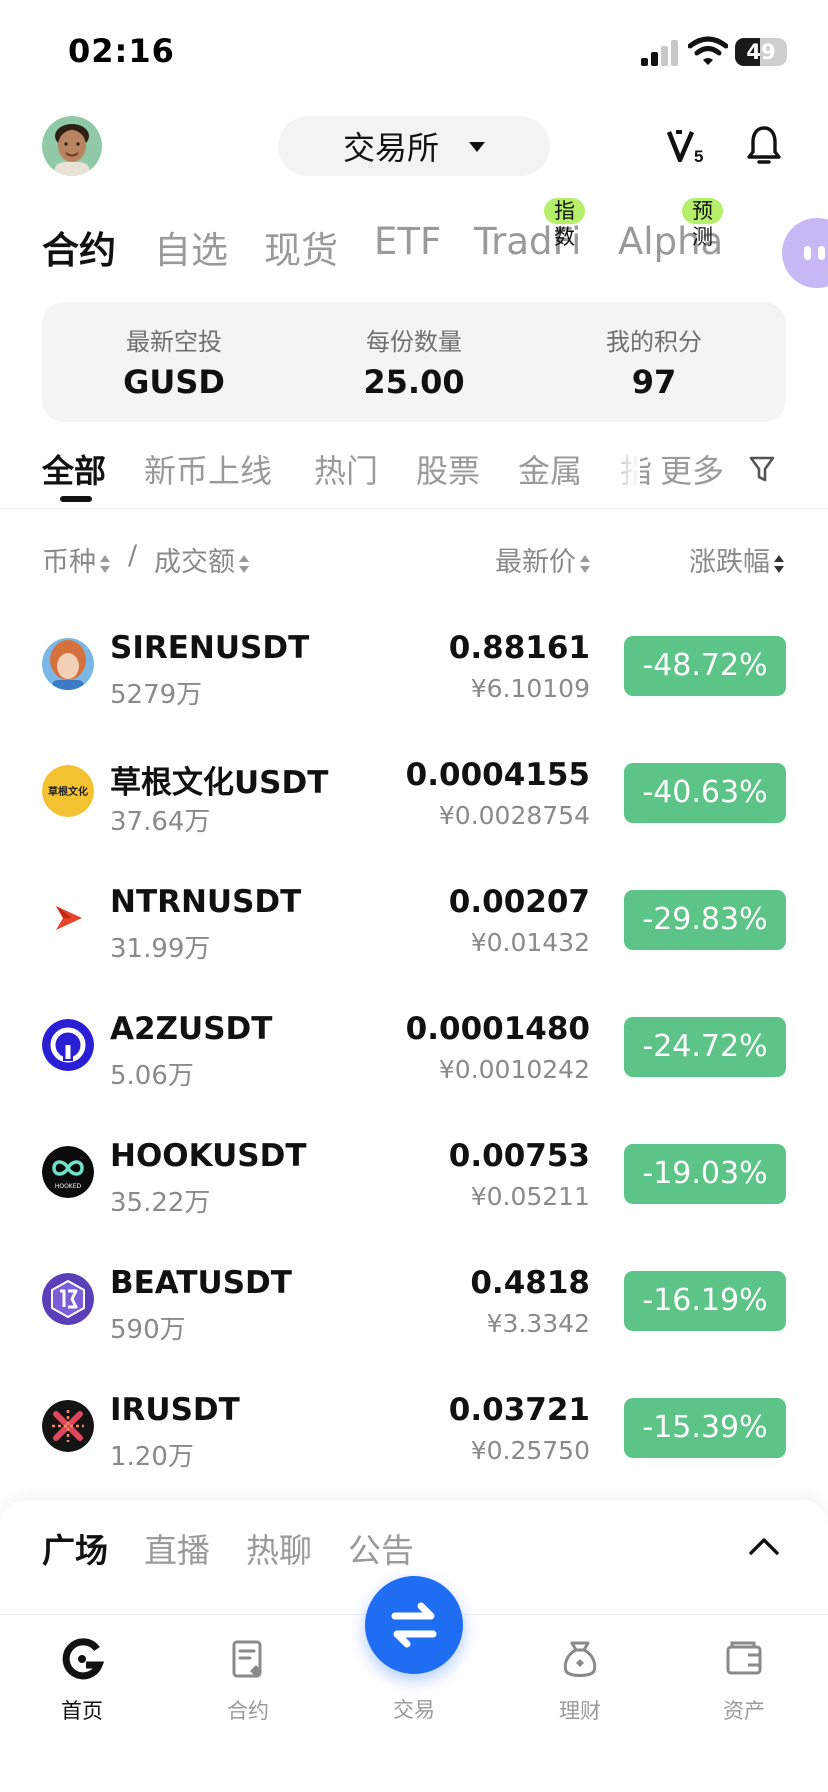 This screenshot has height=1792, width=828. What do you see at coordinates (152, 1076) in the screenshot?
I see `coin-volume: 5.06万` at bounding box center [152, 1076].